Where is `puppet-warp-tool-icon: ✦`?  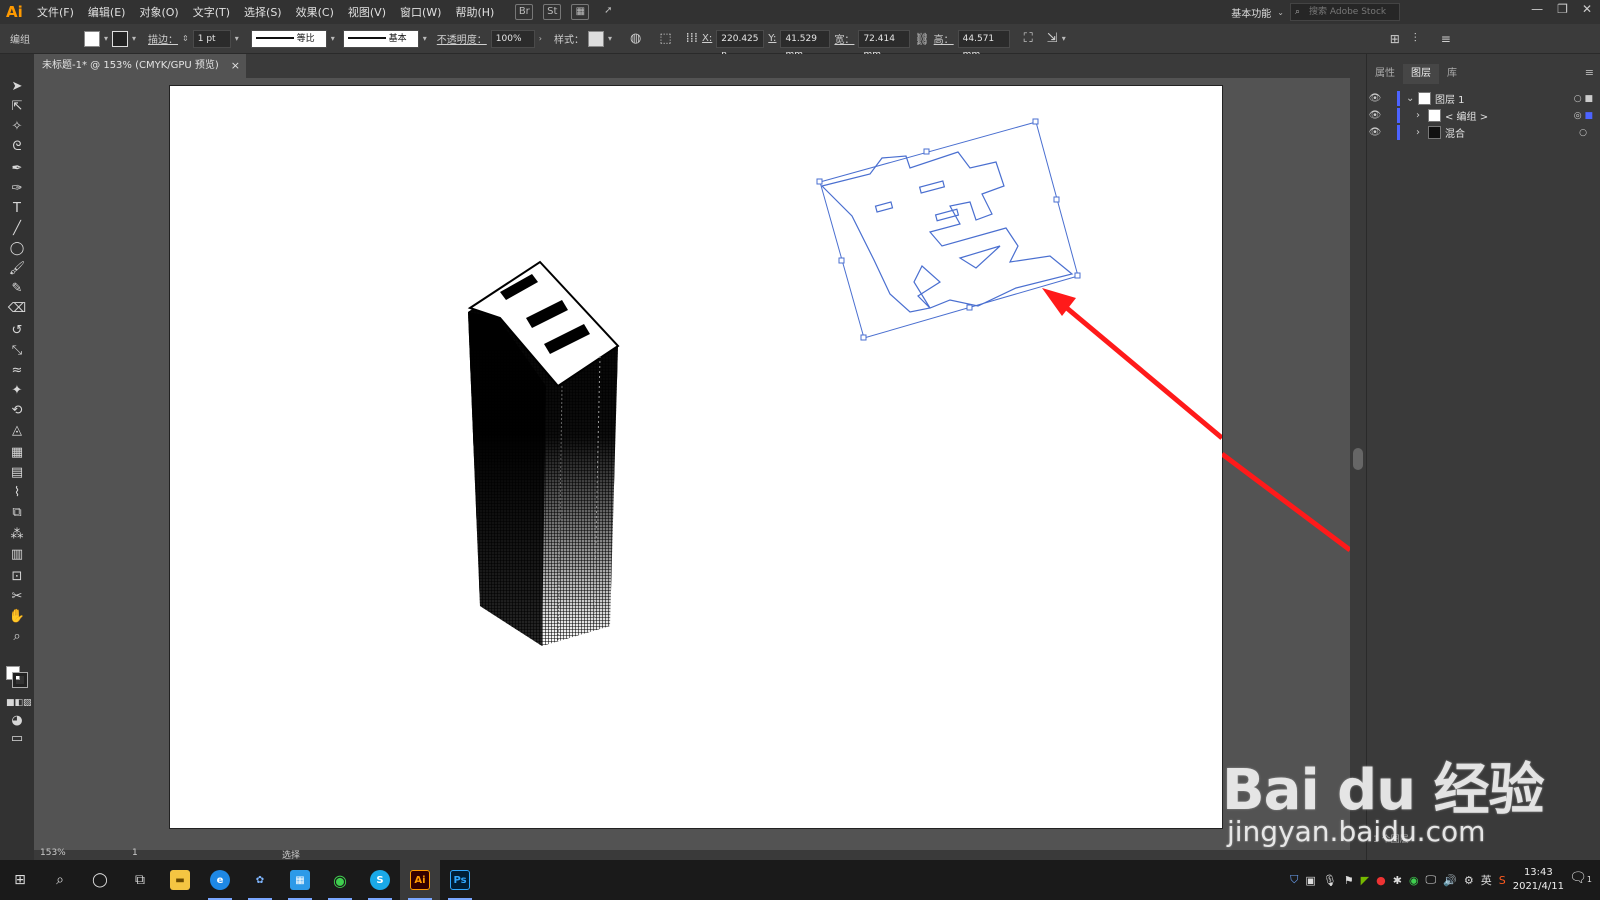
puppet-warp-tool-icon: ✦ is located at coordinates (17, 391).